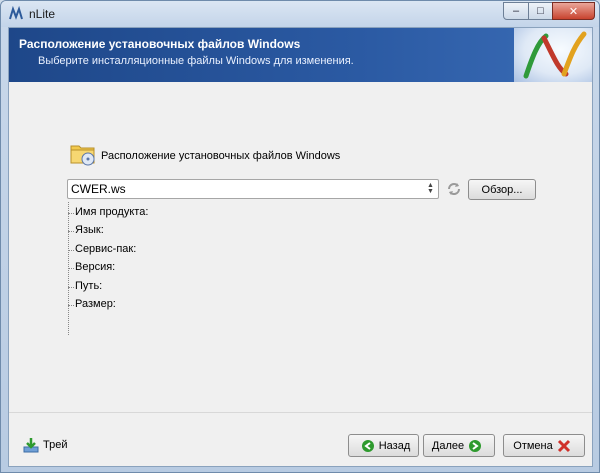 The height and width of the screenshot is (473, 600). I want to click on back-button: Назад, so click(383, 445).